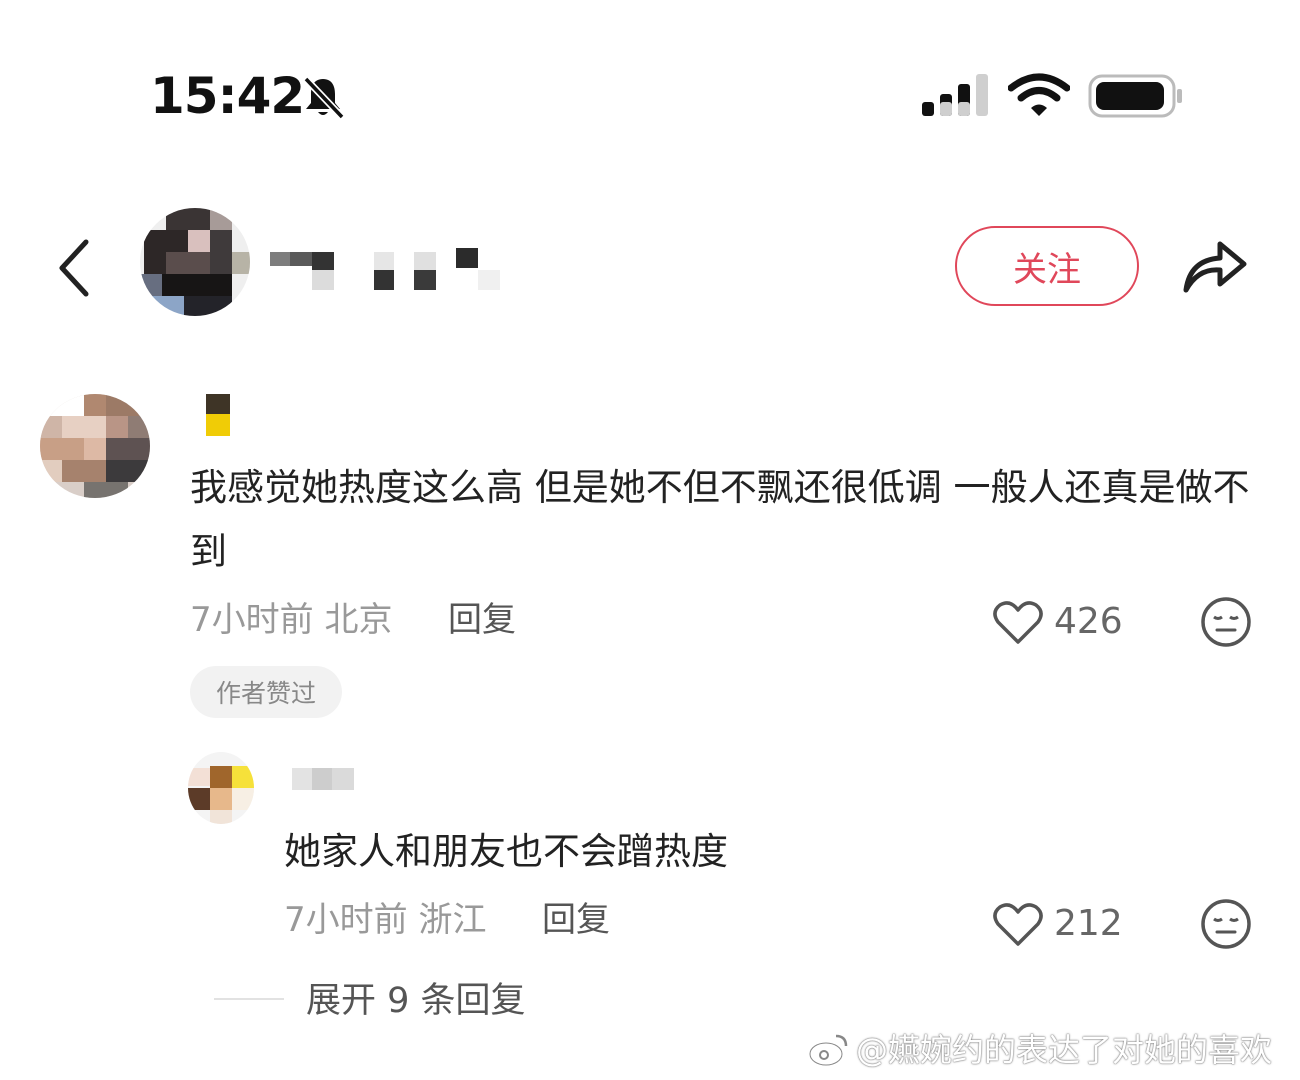  What do you see at coordinates (1215, 265) in the screenshot?
I see `share-icon` at bounding box center [1215, 265].